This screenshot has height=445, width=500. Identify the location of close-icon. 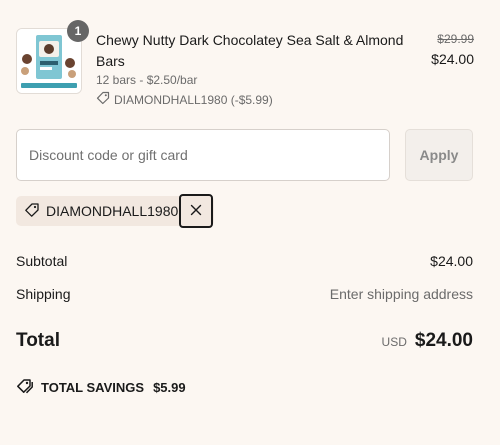
(196, 211).